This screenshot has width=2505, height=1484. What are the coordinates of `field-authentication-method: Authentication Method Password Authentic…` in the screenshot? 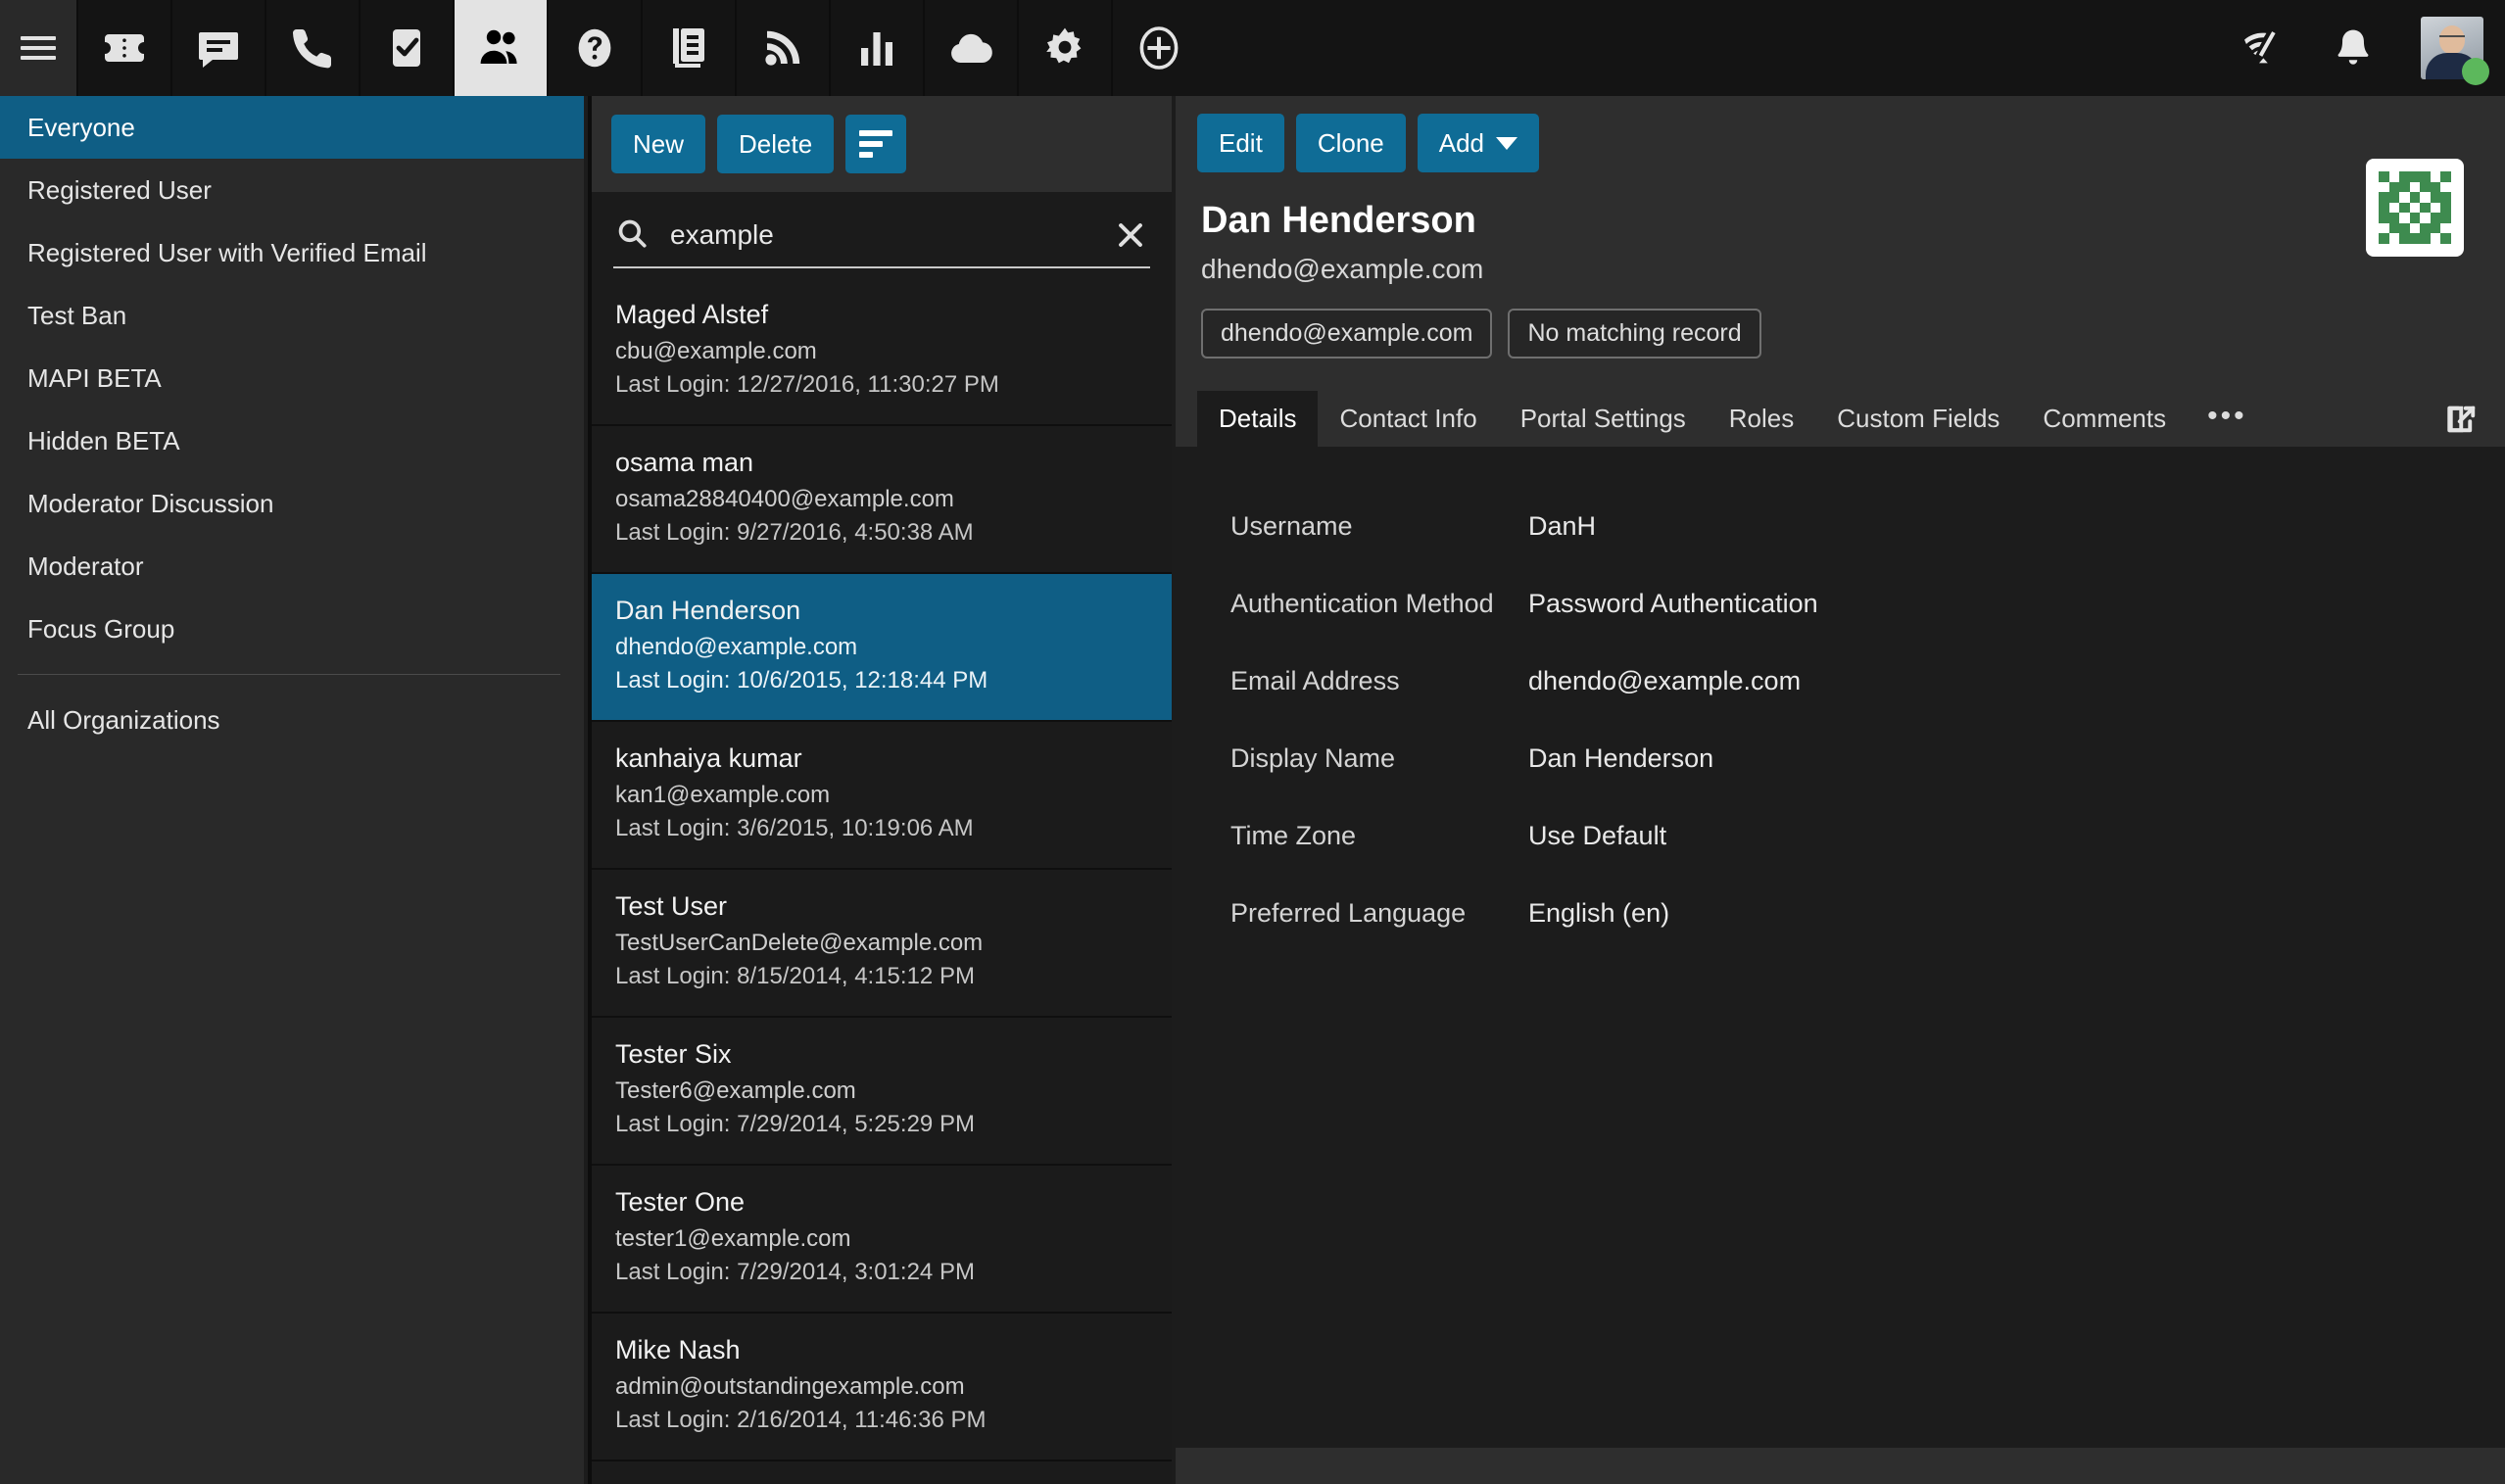 It's located at (1841, 604).